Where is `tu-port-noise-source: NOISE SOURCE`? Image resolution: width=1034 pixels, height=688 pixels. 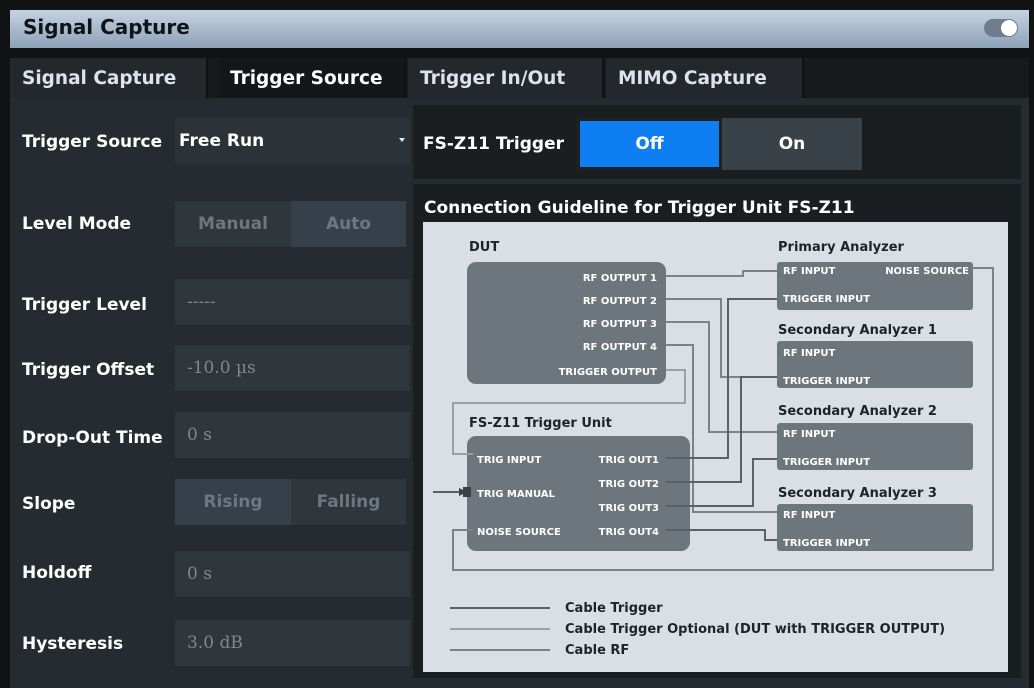
tu-port-noise-source: NOISE SOURCE is located at coordinates (519, 532).